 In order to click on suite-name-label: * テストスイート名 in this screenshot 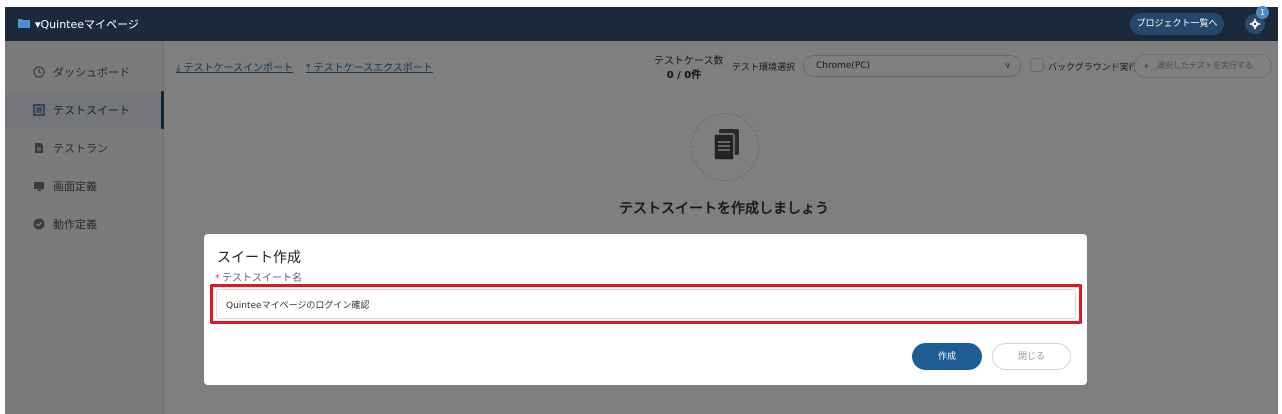, I will do `click(258, 276)`.